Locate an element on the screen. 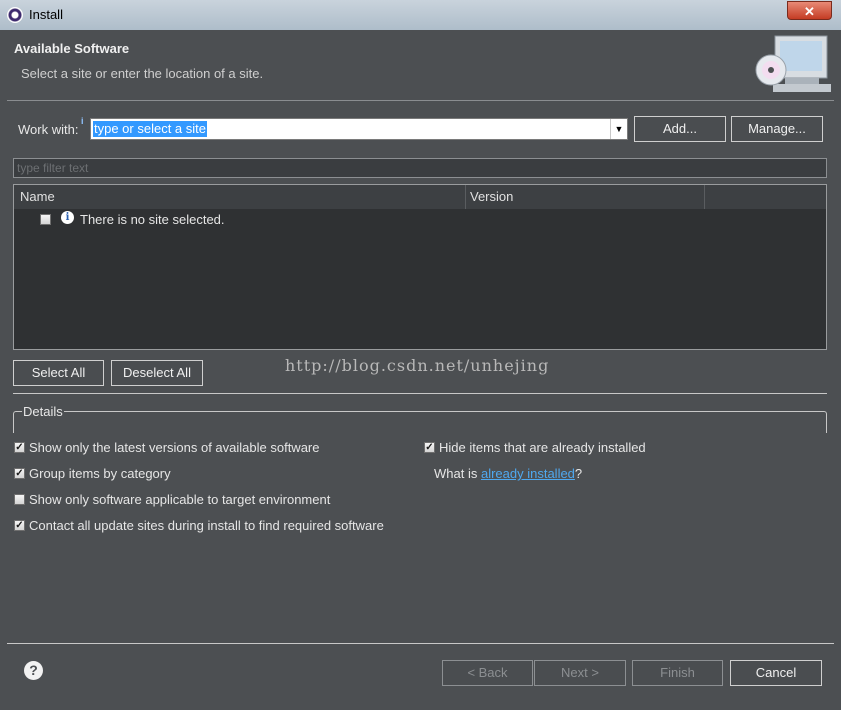  window-title: Install is located at coordinates (46, 14).